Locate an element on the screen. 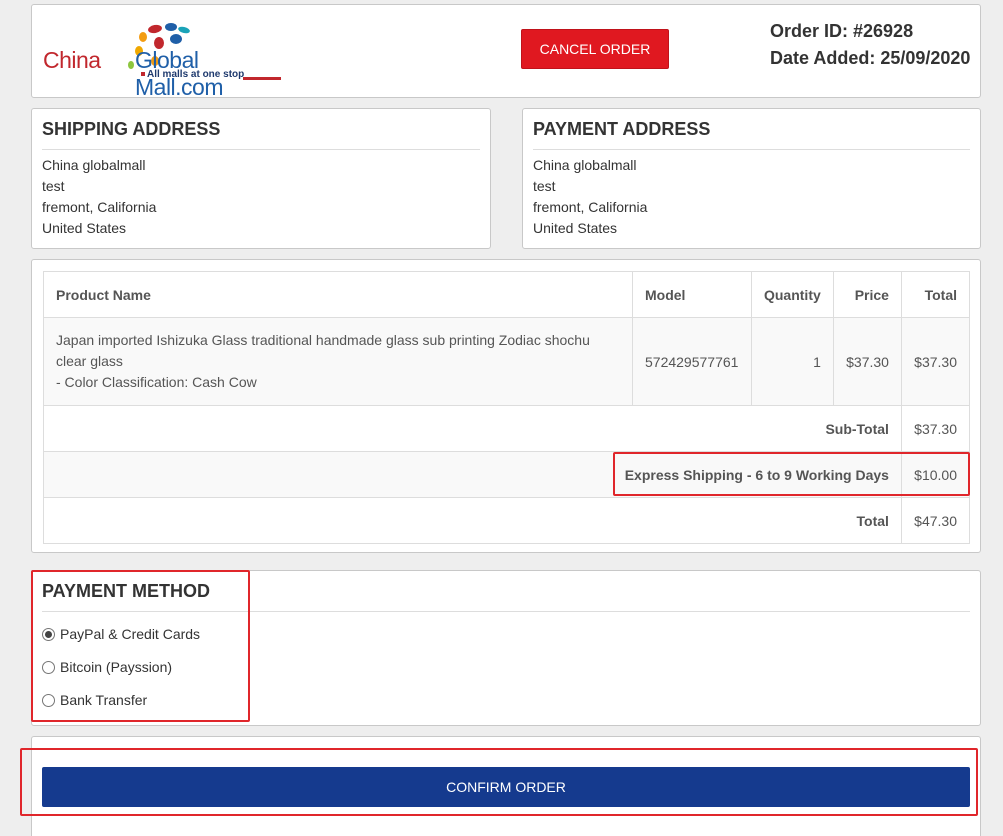 This screenshot has width=1003, height=836. logo-underline is located at coordinates (262, 78).